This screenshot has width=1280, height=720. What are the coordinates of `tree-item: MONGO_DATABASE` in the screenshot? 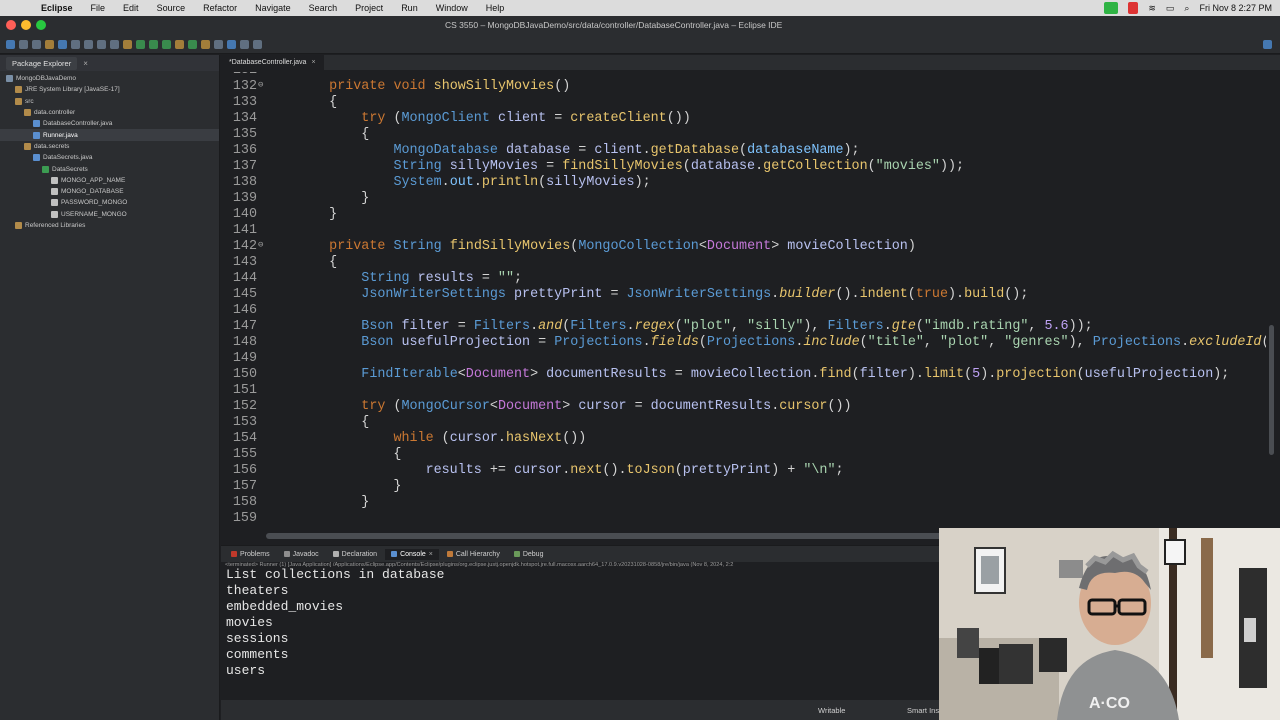 It's located at (109, 191).